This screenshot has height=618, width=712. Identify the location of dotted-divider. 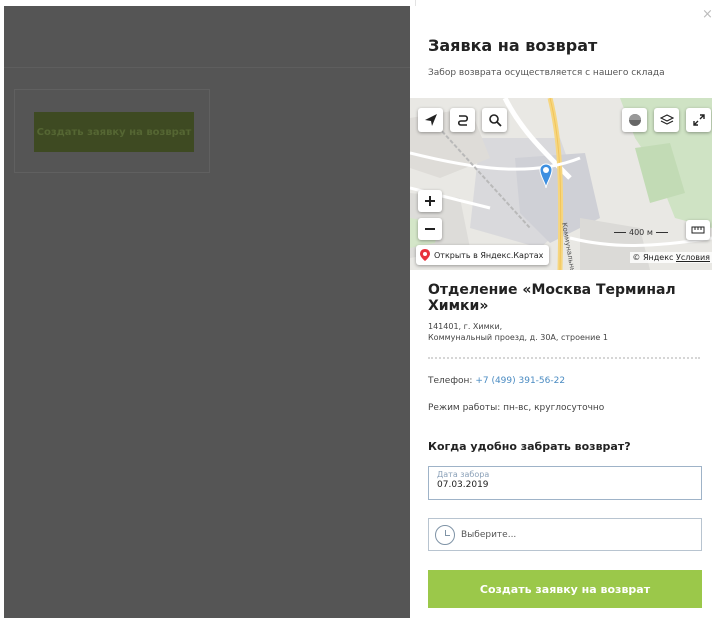
(564, 358).